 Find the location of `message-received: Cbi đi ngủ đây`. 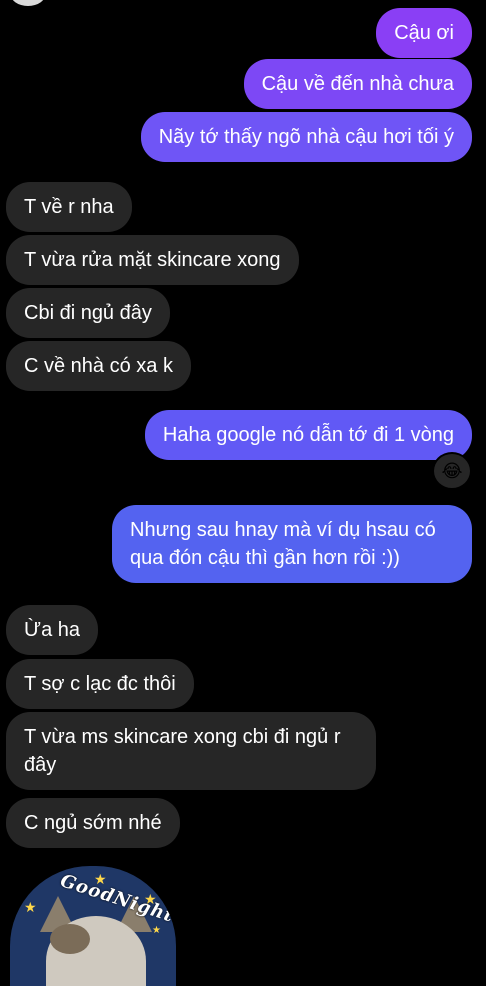

message-received: Cbi đi ngủ đây is located at coordinates (88, 313).